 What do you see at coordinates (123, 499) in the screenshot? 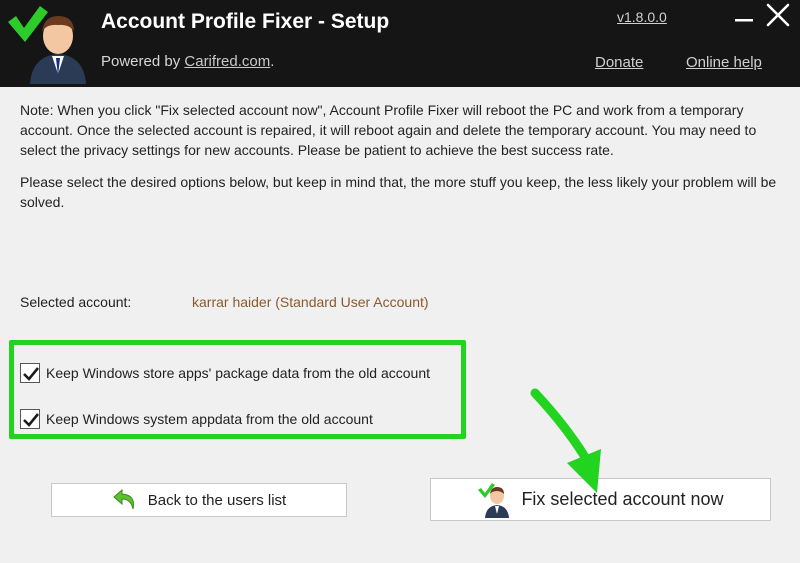
I see `back-arrow-icon` at bounding box center [123, 499].